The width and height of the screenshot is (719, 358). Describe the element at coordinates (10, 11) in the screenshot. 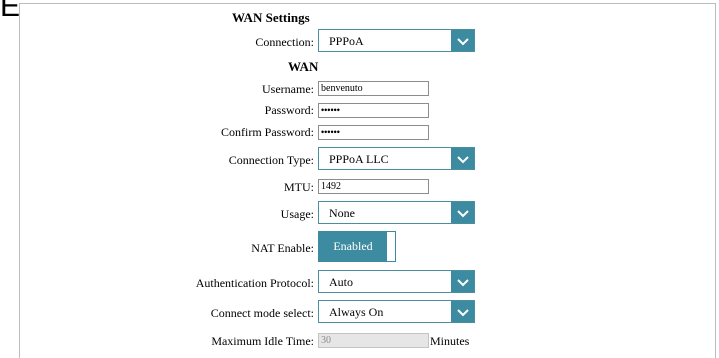

I see `edge-glyph: E` at that location.